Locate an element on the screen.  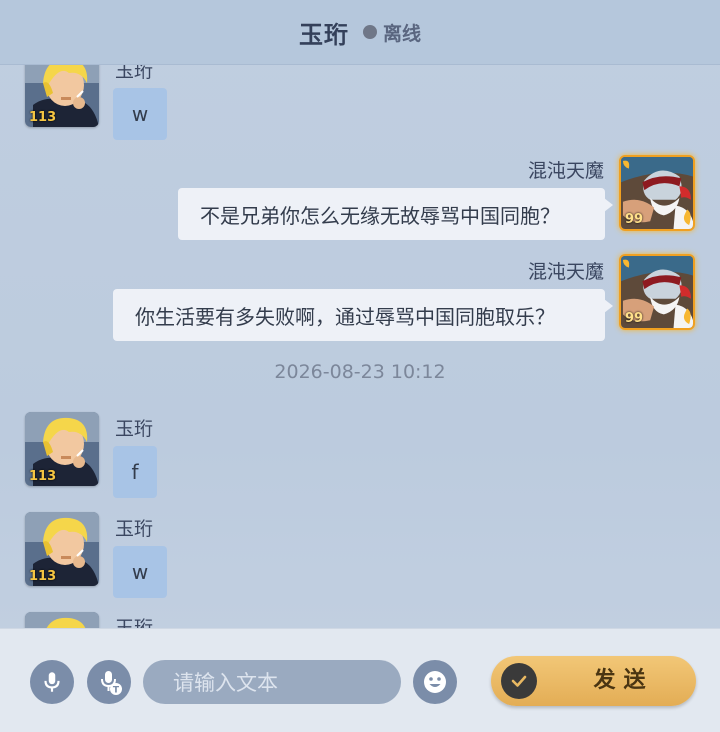
microphone-text-icon: T is located at coordinates (111, 683).